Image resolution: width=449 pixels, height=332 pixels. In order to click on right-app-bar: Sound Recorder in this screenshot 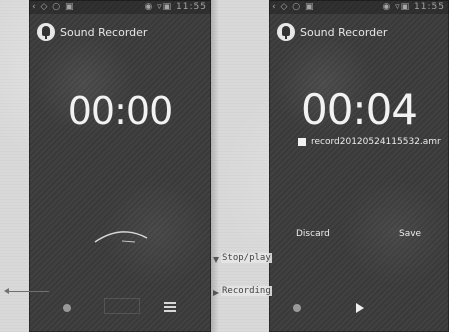, I will do `click(359, 32)`.